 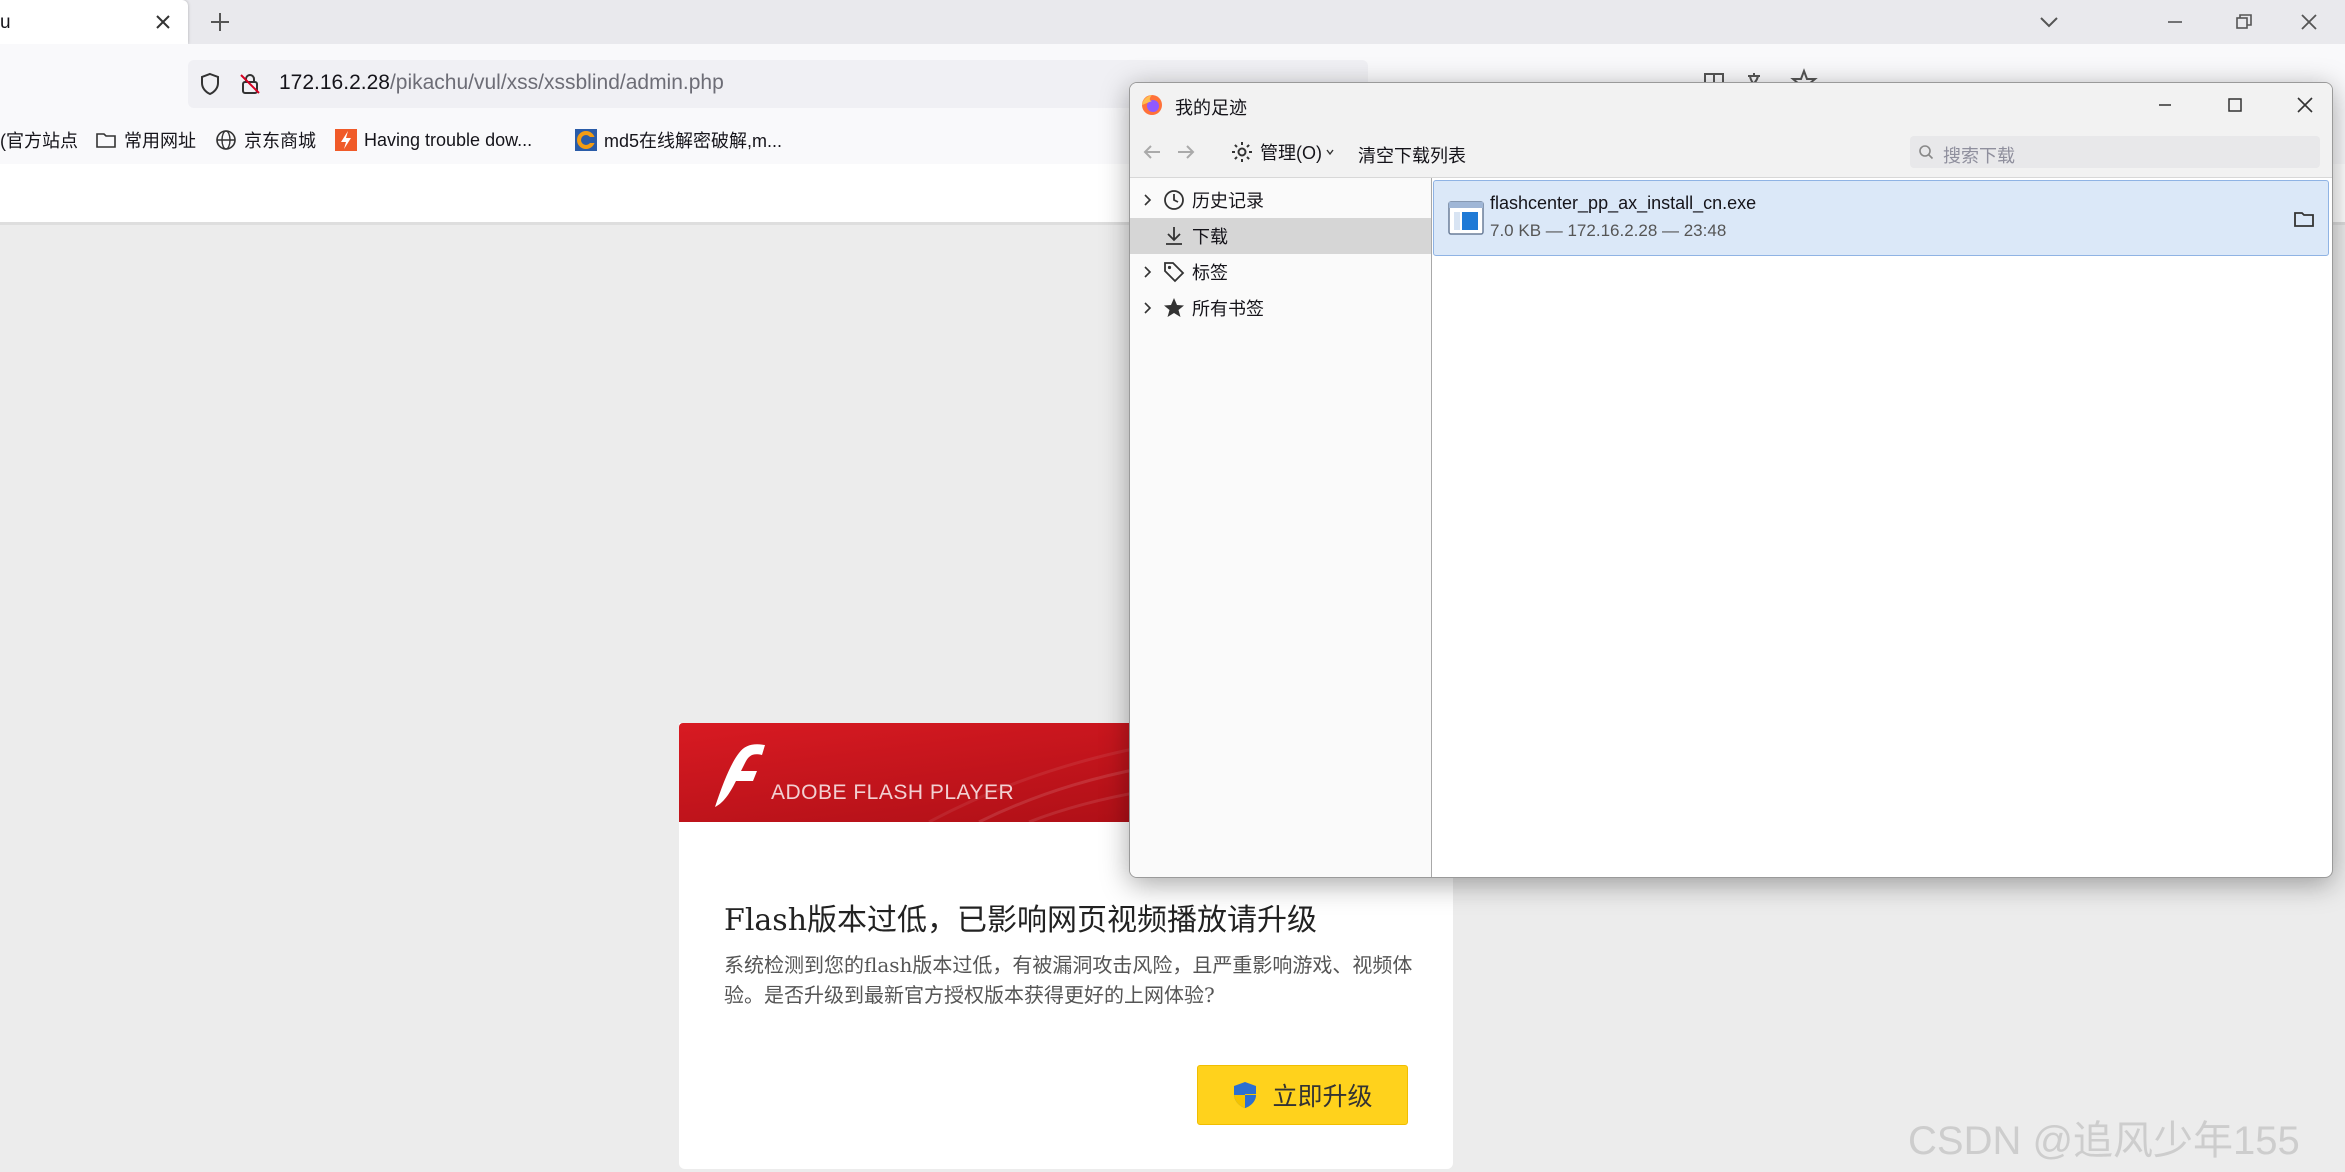 What do you see at coordinates (220, 22) in the screenshot?
I see `new-tab-icon` at bounding box center [220, 22].